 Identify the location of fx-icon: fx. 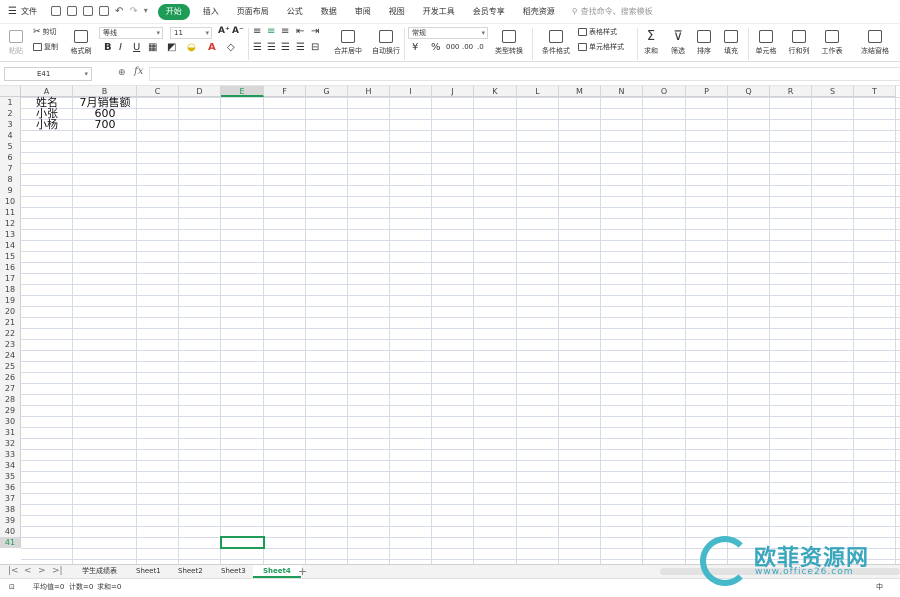
(138, 71).